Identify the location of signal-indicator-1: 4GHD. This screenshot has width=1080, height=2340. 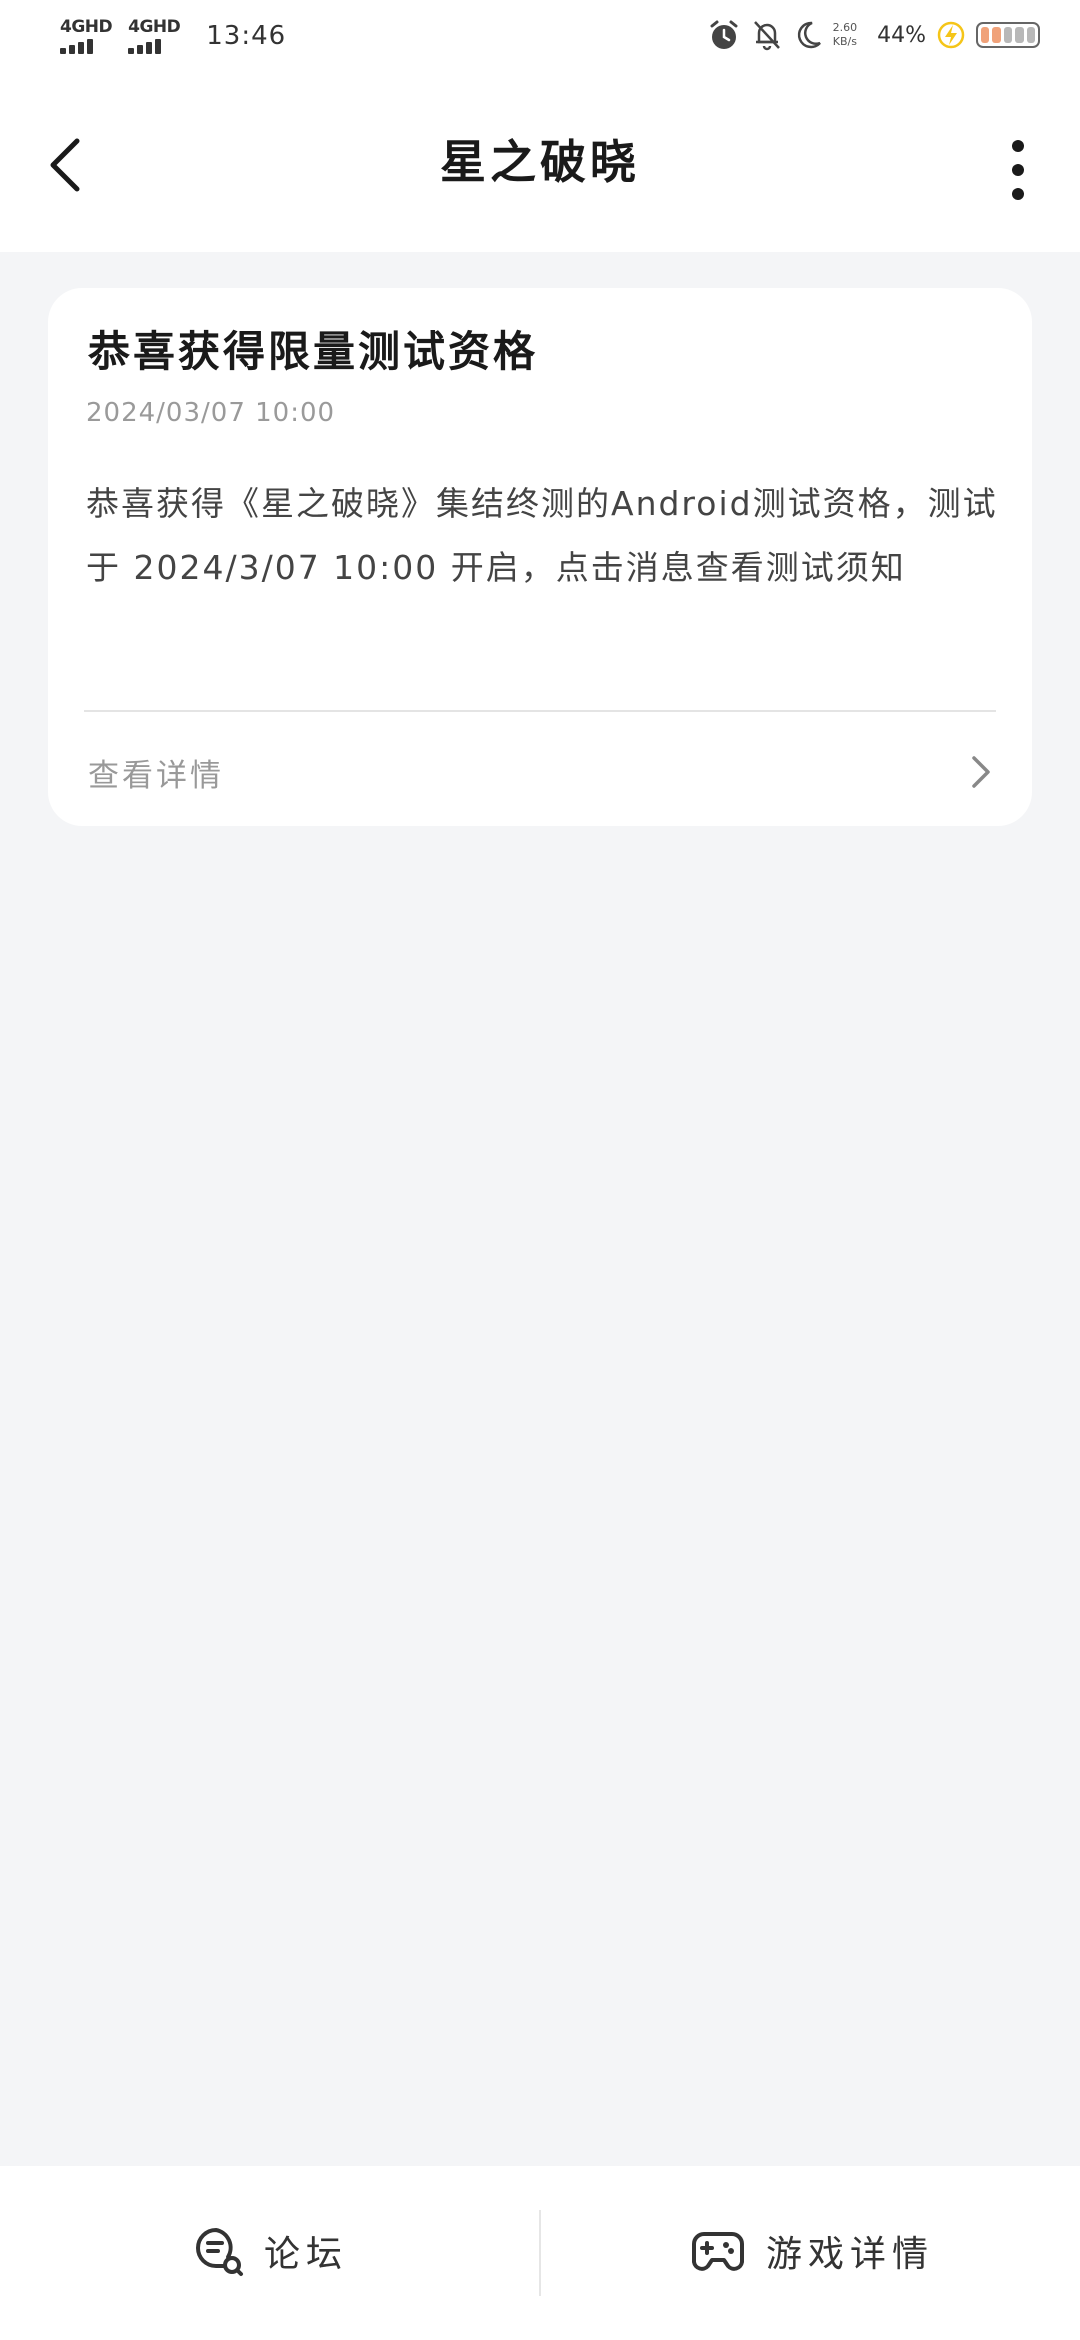
(86, 35).